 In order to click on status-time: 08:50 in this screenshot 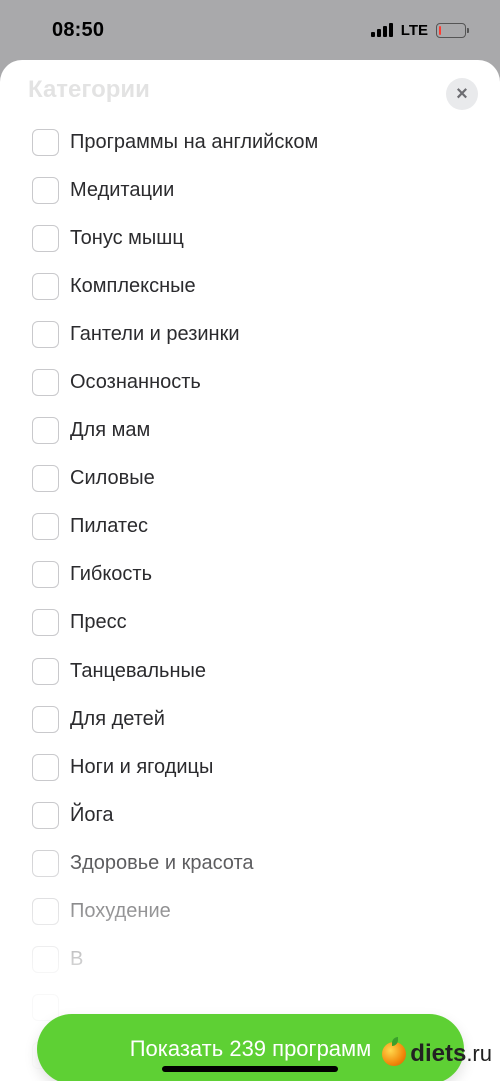, I will do `click(78, 29)`.